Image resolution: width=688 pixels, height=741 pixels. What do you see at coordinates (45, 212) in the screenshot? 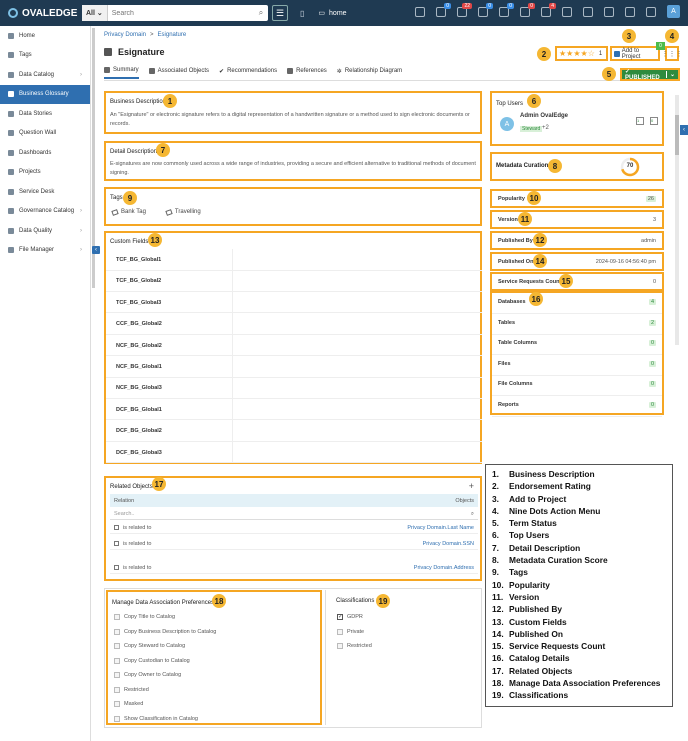
I see `sidebar-item-governance-catalog: Governance Catalog ›` at bounding box center [45, 212].